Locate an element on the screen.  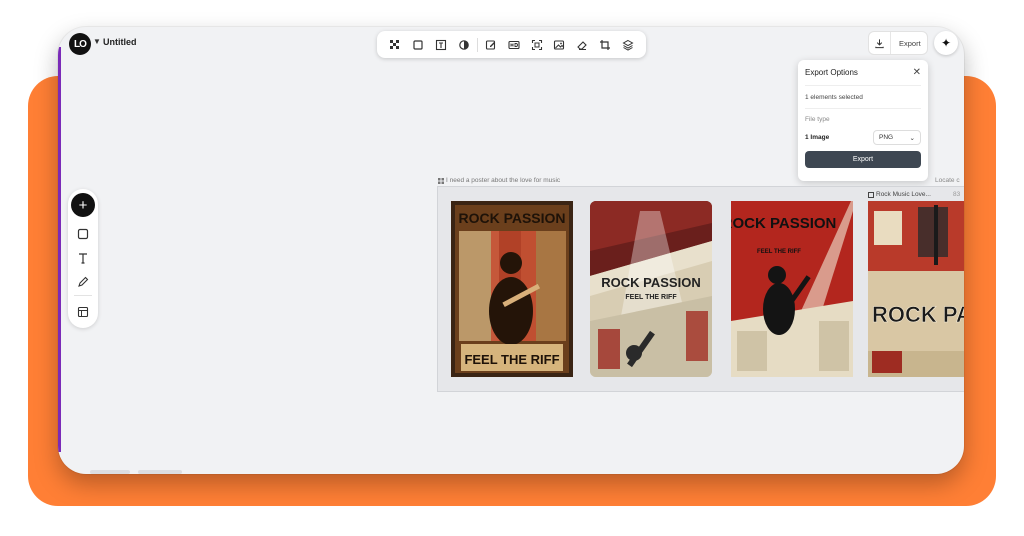
file-type-label: File type is located at coordinates (817, 119).